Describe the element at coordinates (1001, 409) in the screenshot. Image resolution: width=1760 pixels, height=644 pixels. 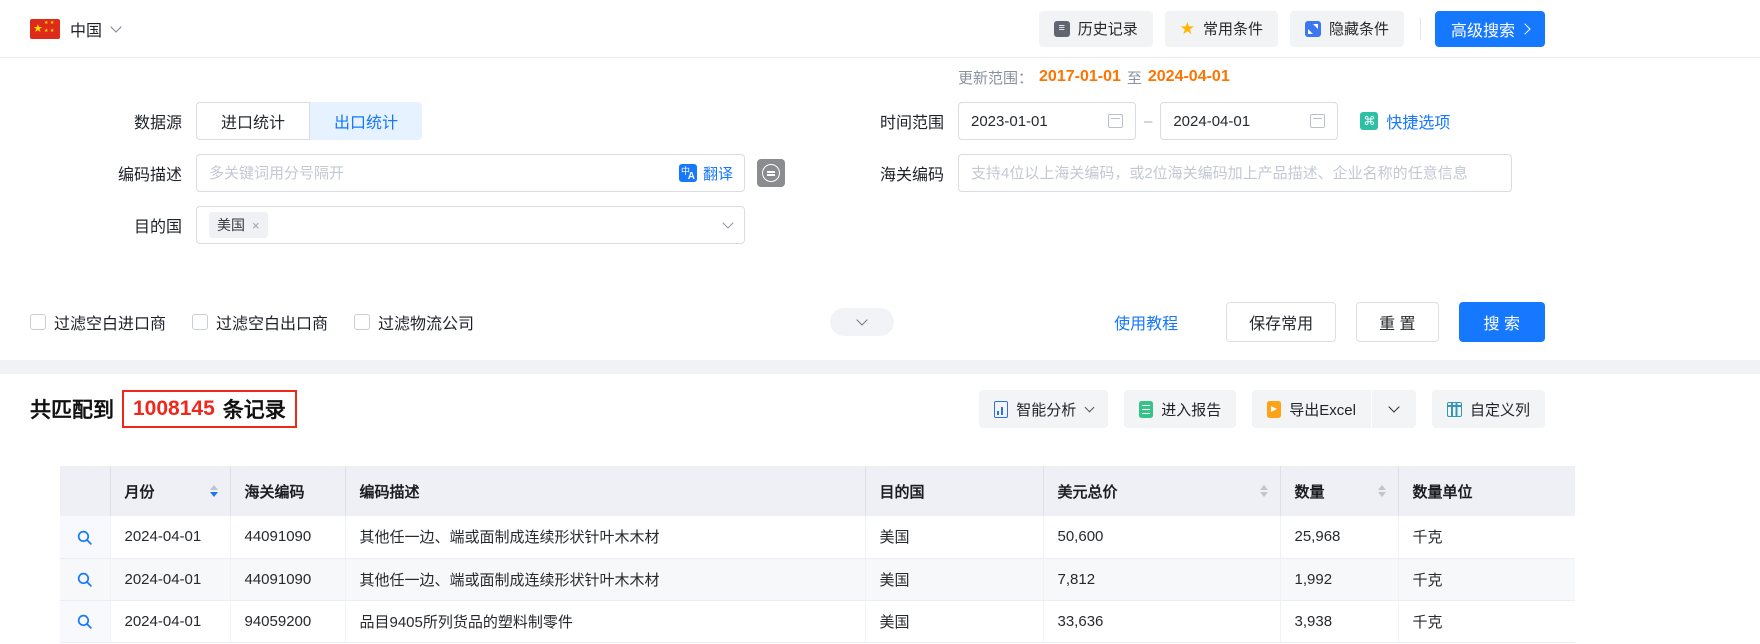
I see `analysis-icon` at that location.